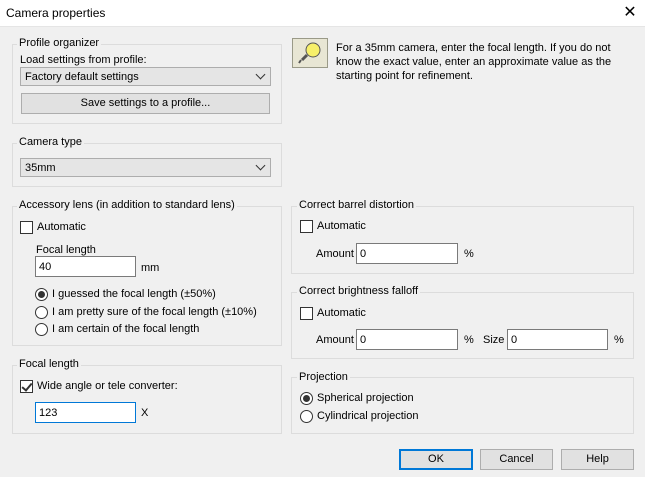  I want to click on focal-length-legend: Focal length, so click(49, 364).